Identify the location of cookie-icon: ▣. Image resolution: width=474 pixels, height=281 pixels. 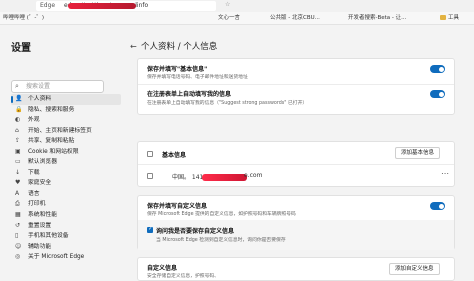
(18, 151).